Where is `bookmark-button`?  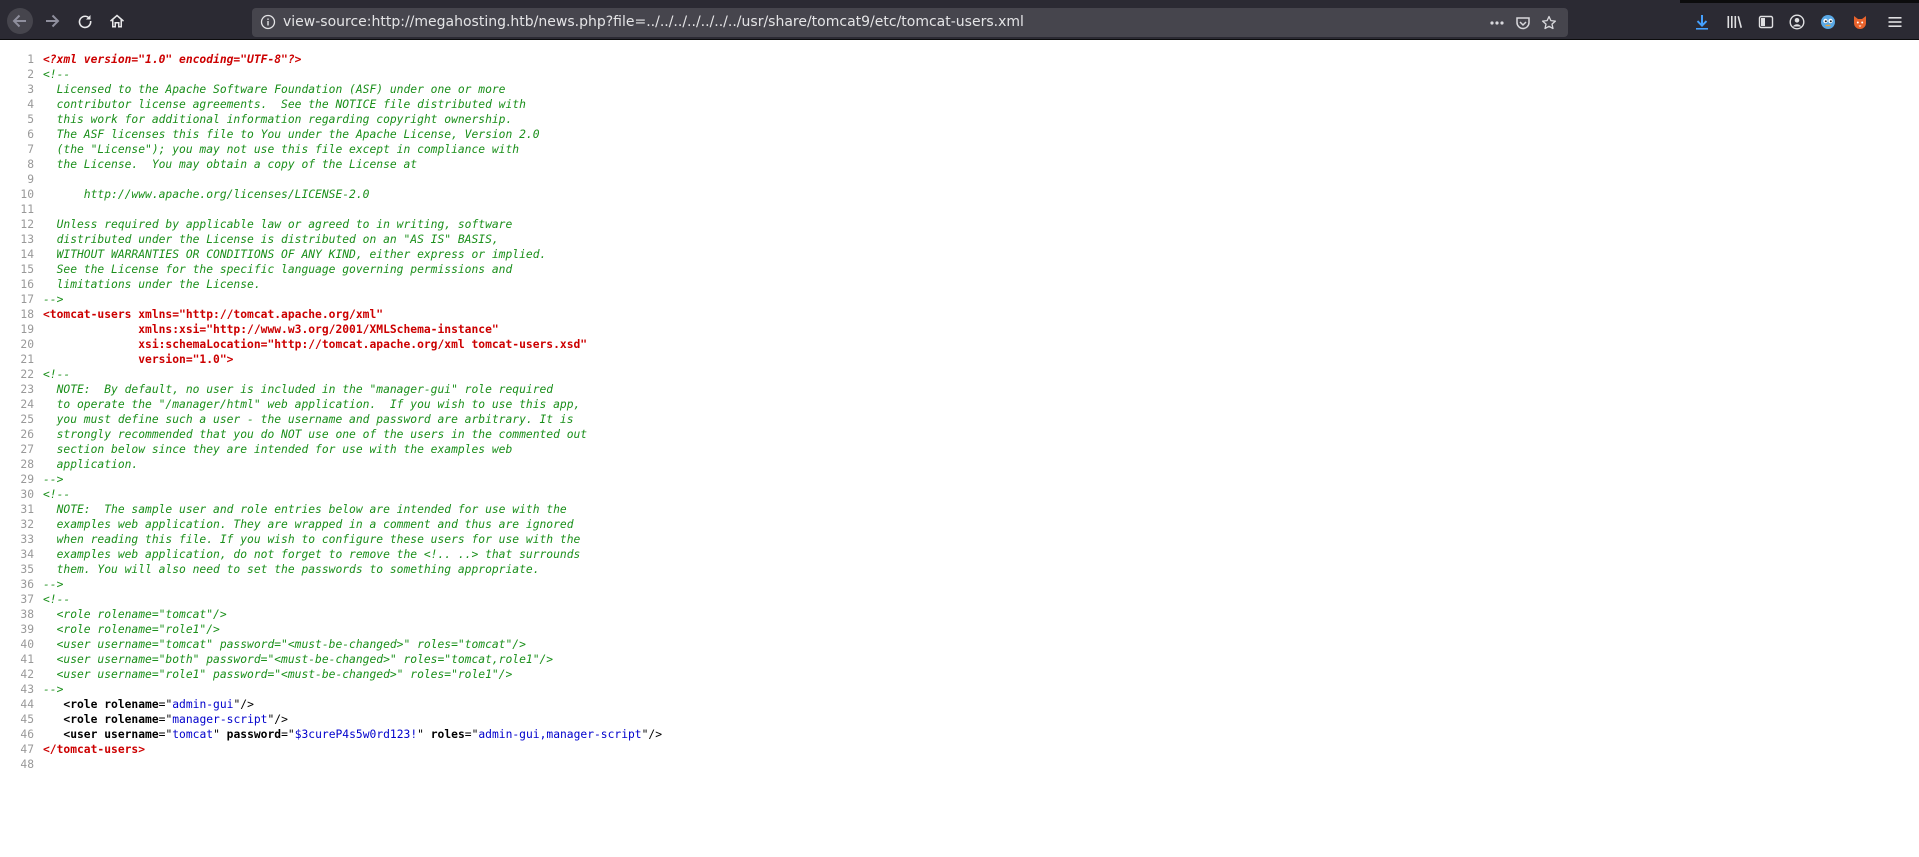 bookmark-button is located at coordinates (1549, 23).